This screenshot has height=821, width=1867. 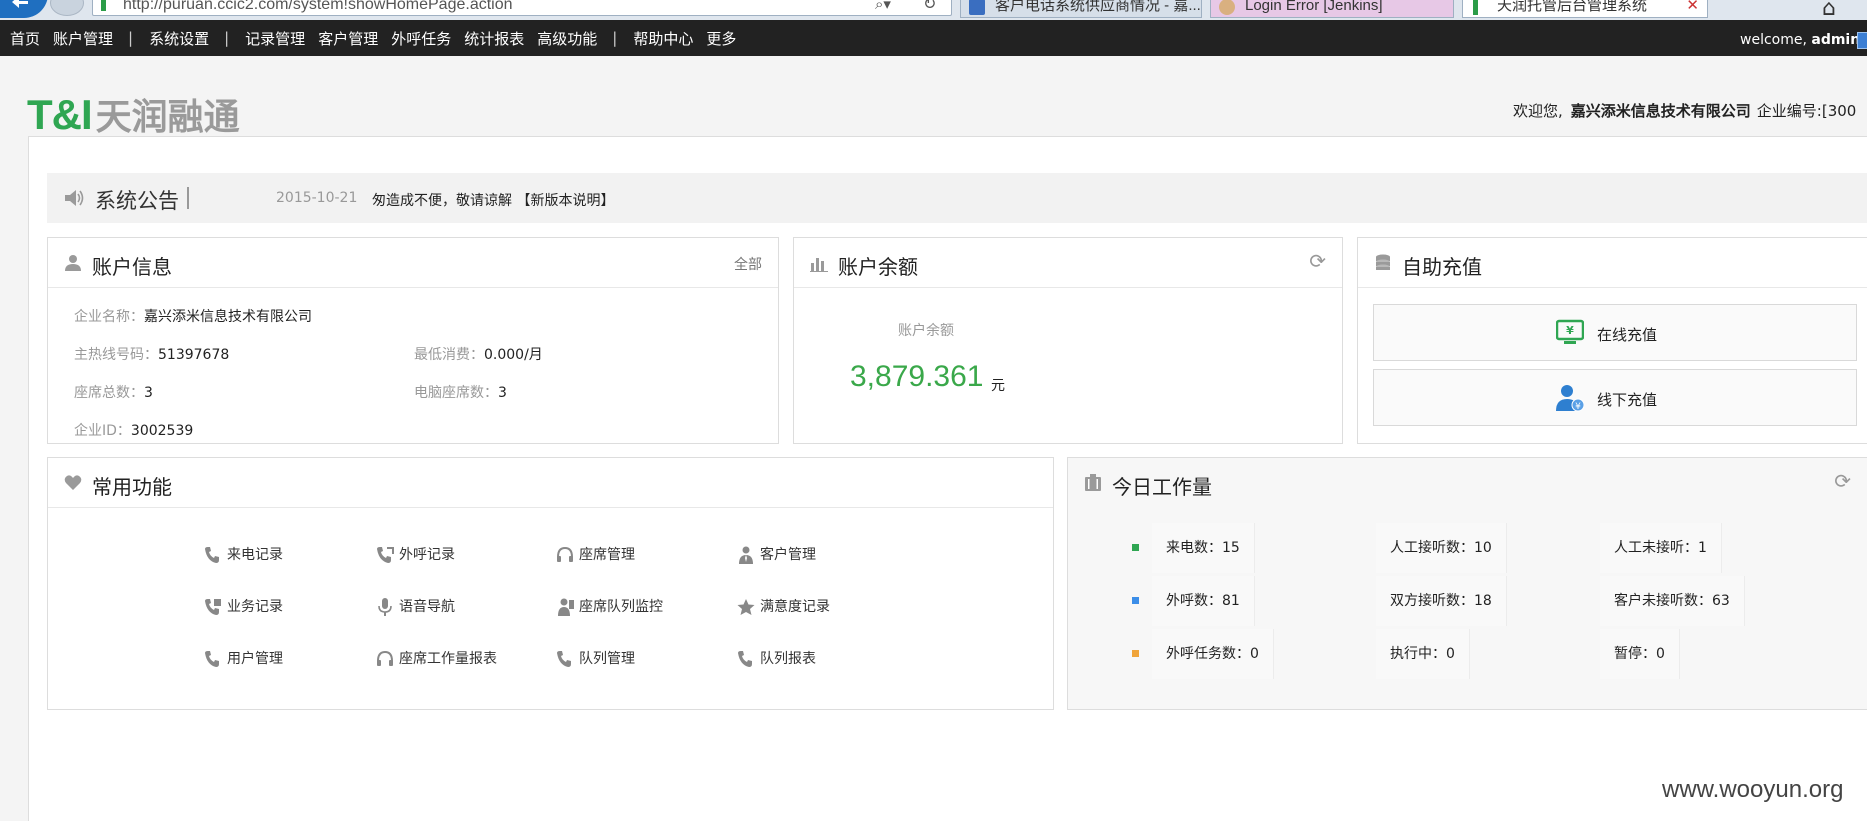 I want to click on func-label: 队列报表, so click(x=788, y=659).